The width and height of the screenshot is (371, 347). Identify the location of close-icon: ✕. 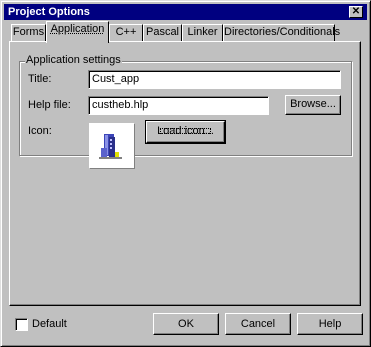
(356, 11).